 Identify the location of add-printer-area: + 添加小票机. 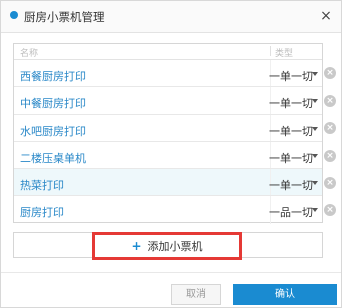
(168, 246).